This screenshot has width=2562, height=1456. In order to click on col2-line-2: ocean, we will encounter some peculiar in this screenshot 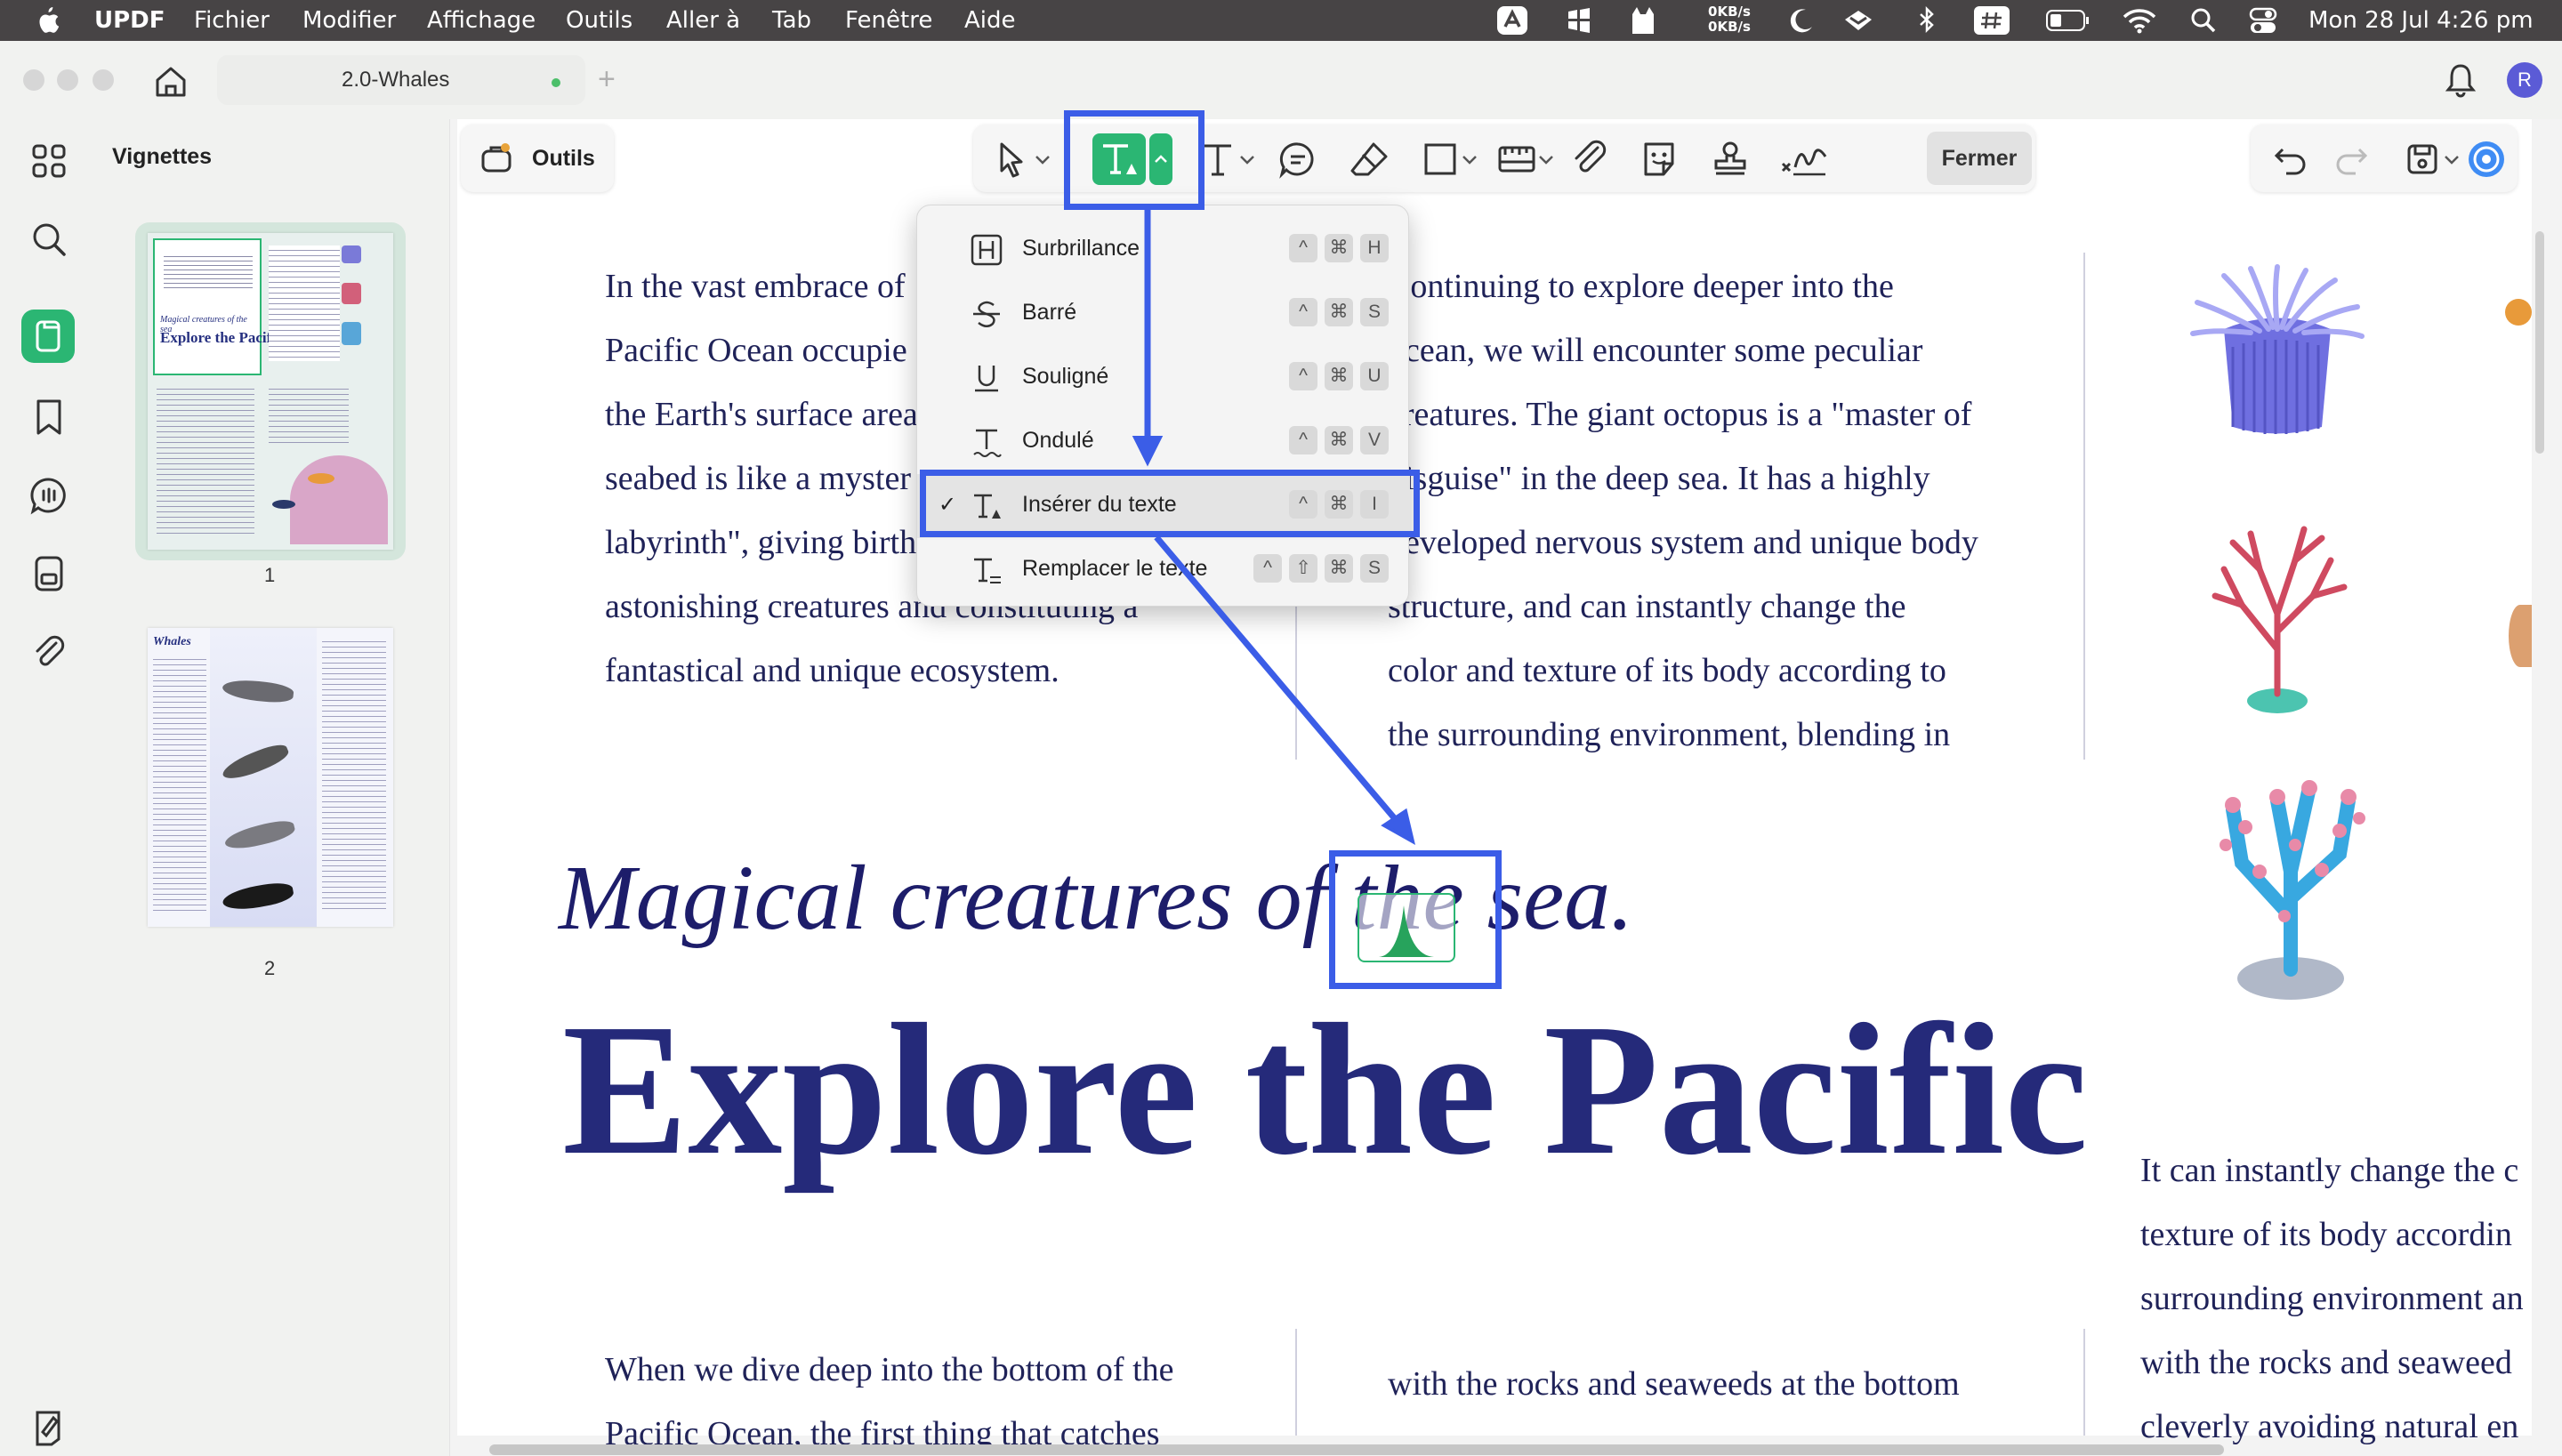, I will do `click(1655, 350)`.